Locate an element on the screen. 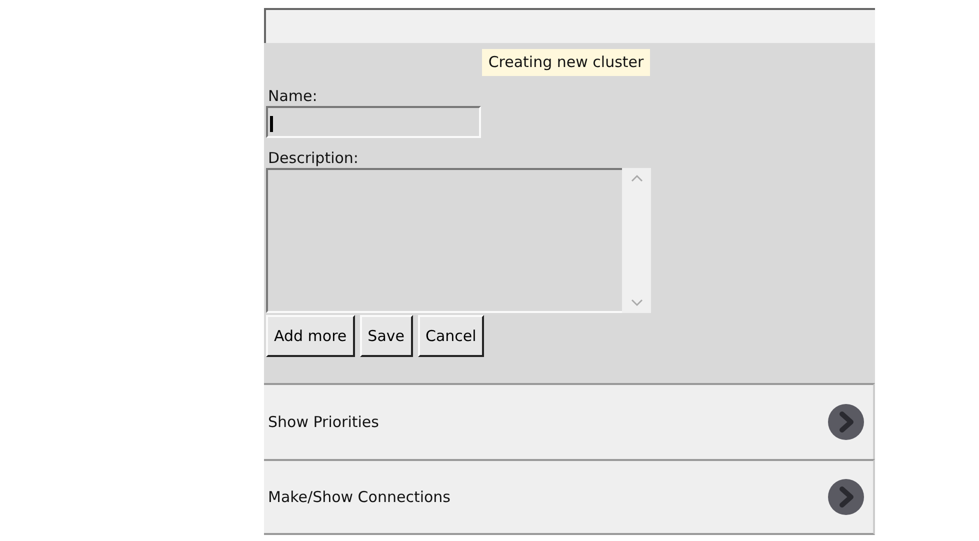 Image resolution: width=979 pixels, height=541 pixels. section-row: Show Priorities is located at coordinates (569, 421).